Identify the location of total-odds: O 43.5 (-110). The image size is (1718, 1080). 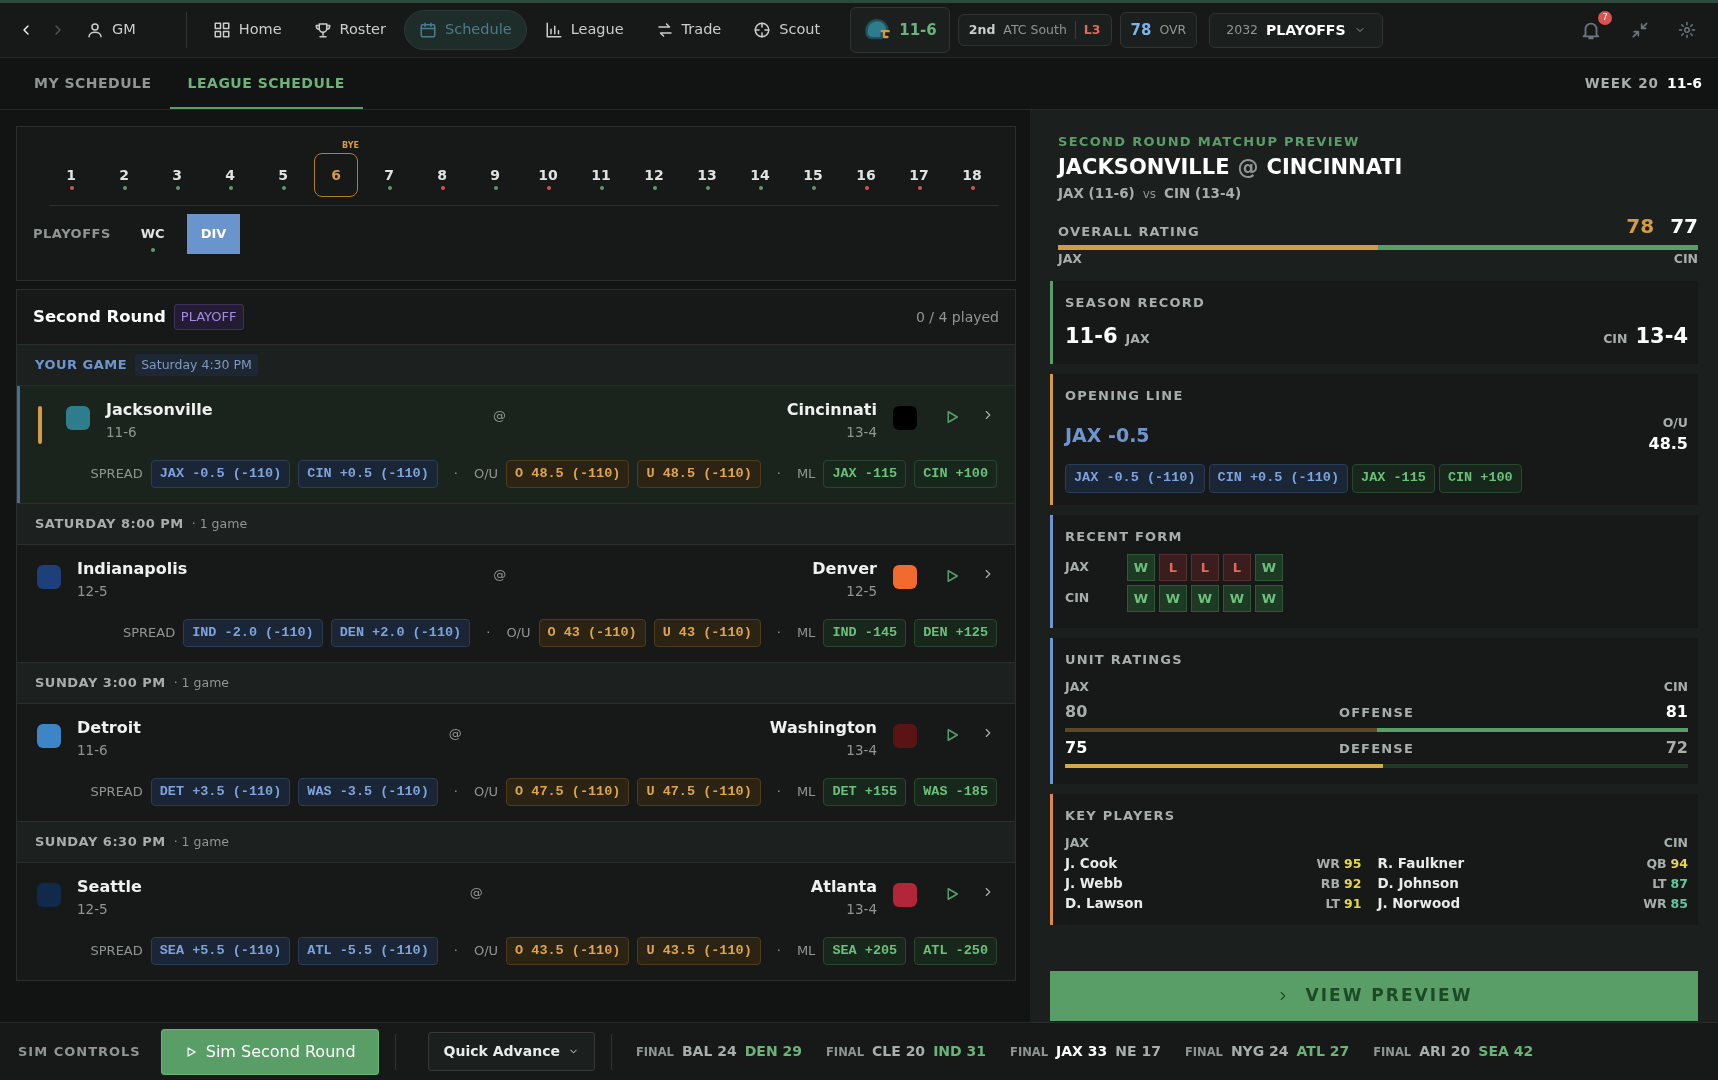
(568, 951).